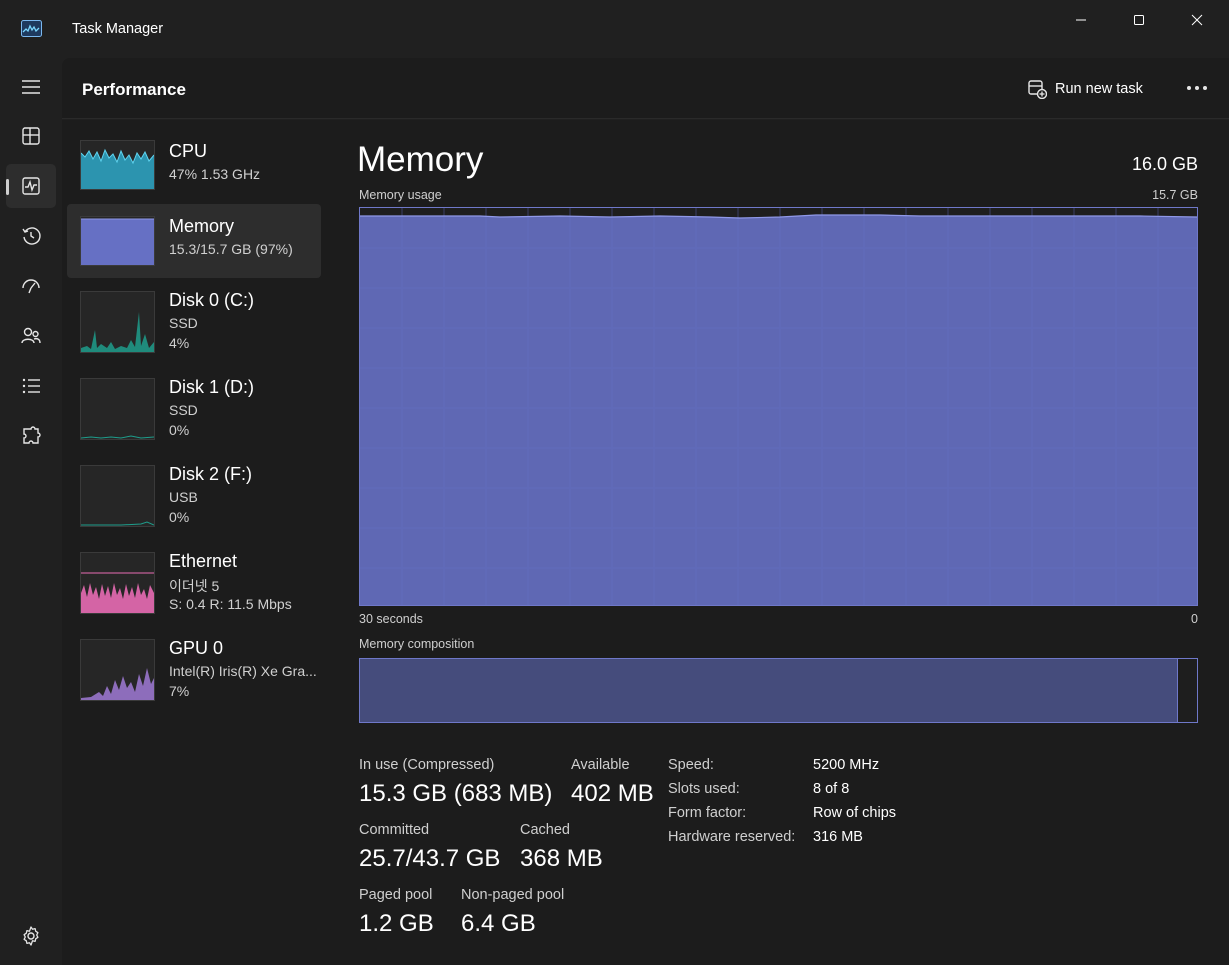 This screenshot has height=965, width=1229. I want to click on speed-label: Speed:, so click(691, 765).